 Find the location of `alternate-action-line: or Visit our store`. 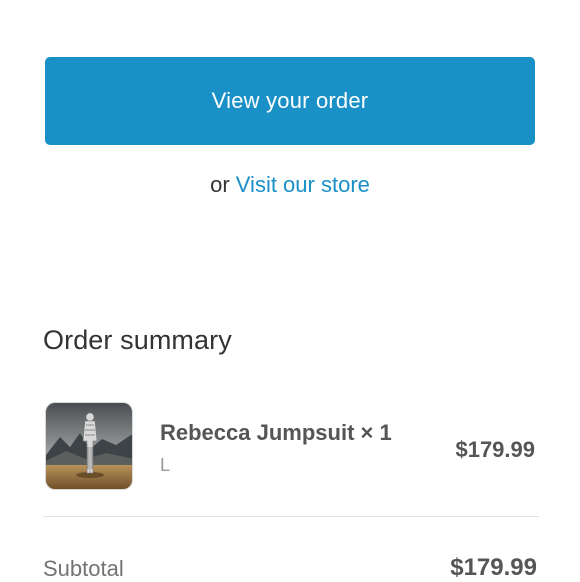

alternate-action-line: or Visit our store is located at coordinates (290, 185).